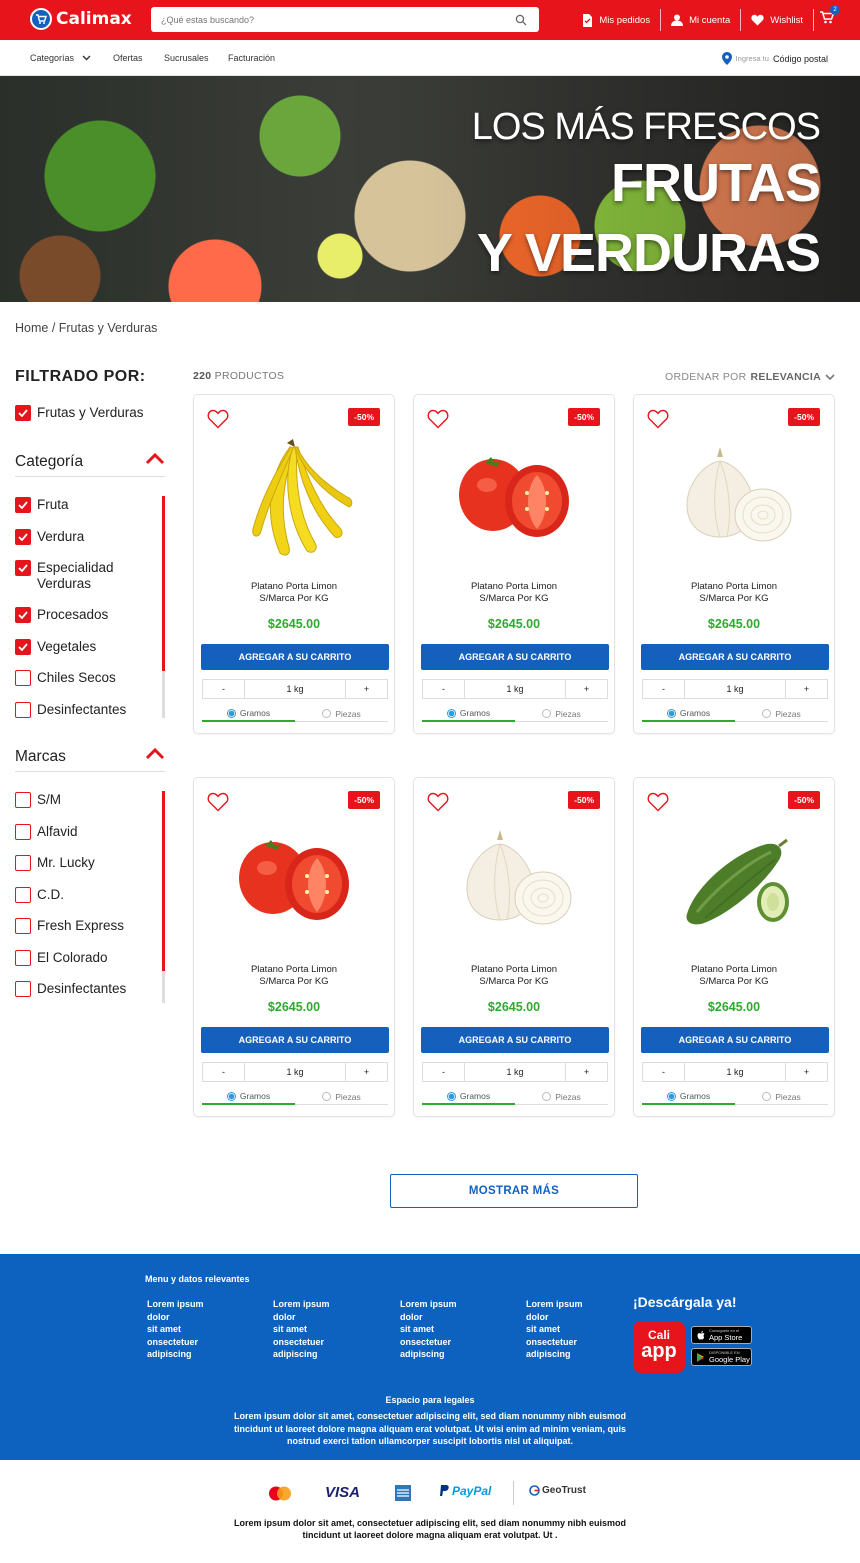  I want to click on category-option: Chiles Secos, so click(65, 678).